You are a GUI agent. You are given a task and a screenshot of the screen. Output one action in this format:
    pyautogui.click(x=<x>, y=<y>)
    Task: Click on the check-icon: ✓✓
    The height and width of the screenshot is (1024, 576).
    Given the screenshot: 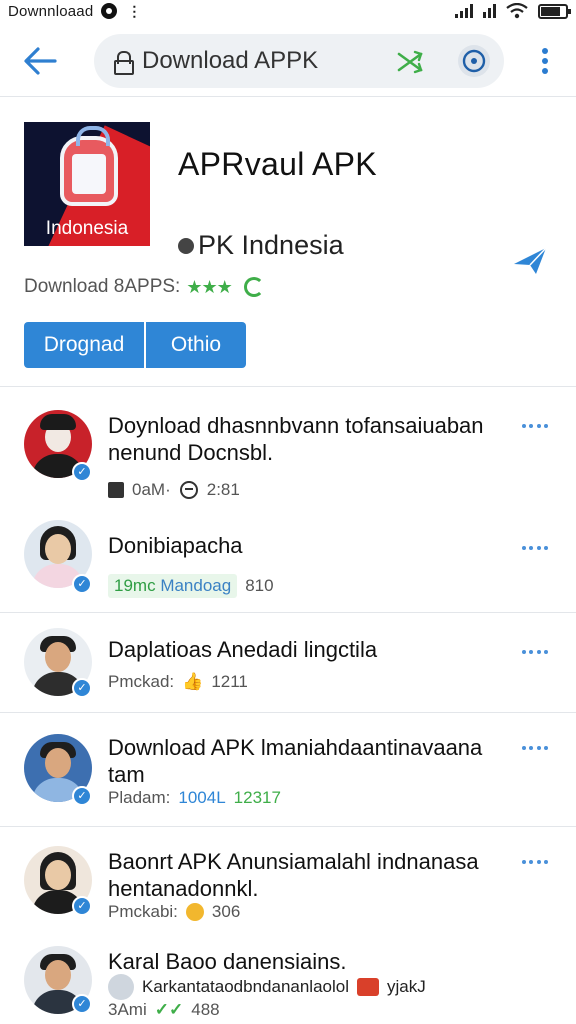 What is the action you would take?
    pyautogui.click(x=169, y=1009)
    